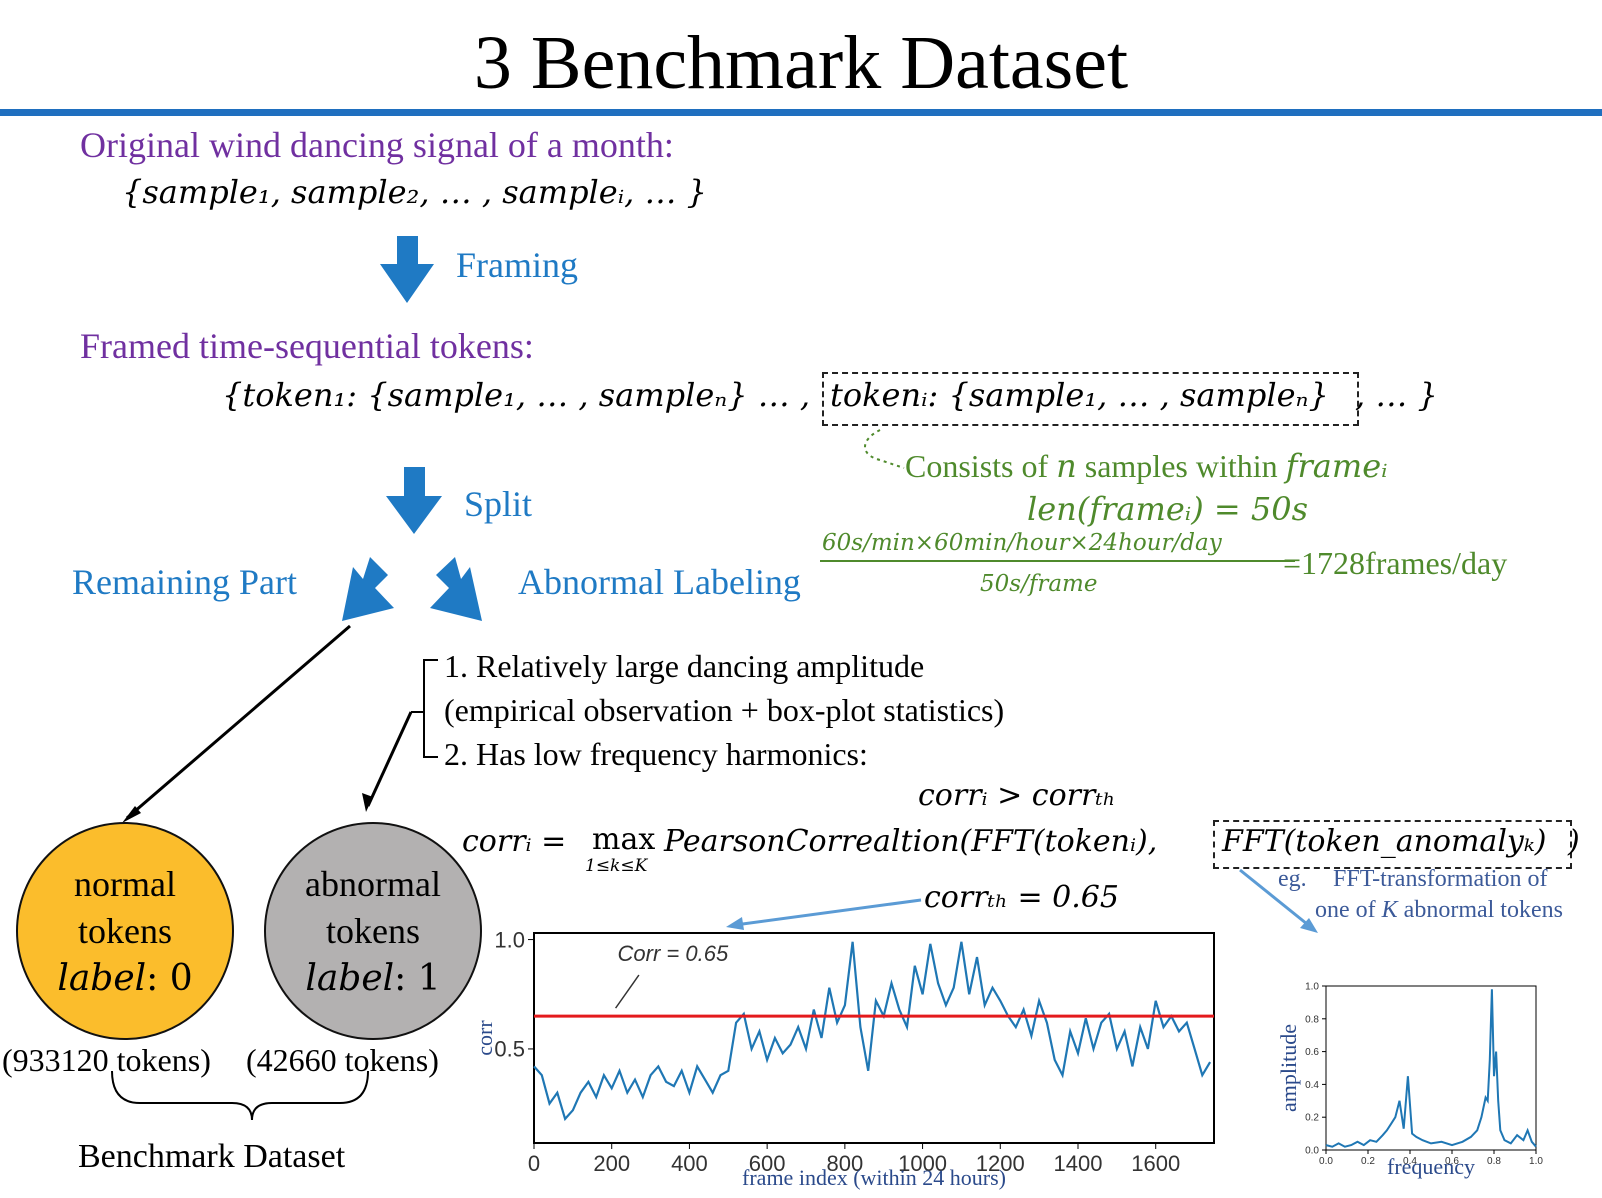 Image resolution: width=1602 pixels, height=1198 pixels. Describe the element at coordinates (1079, 395) in the screenshot. I see `framed-tokens-set-boxed: tokenᵢ: {sample₁, … , sampleₙ}` at that location.